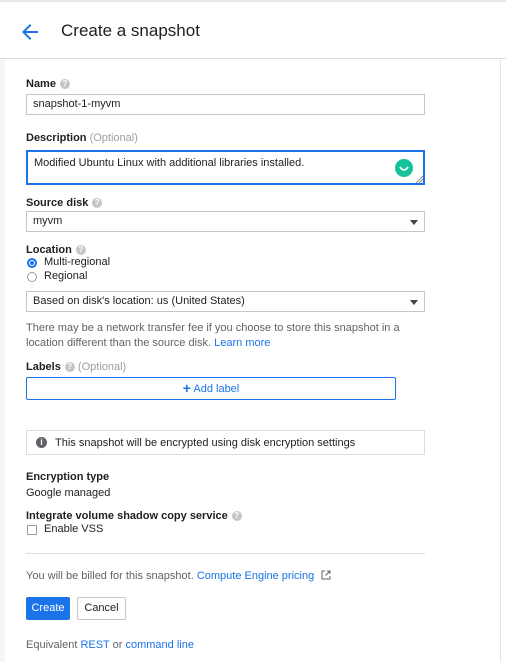 The image size is (506, 662). I want to click on page-header: Create a snapshot, so click(253, 30).